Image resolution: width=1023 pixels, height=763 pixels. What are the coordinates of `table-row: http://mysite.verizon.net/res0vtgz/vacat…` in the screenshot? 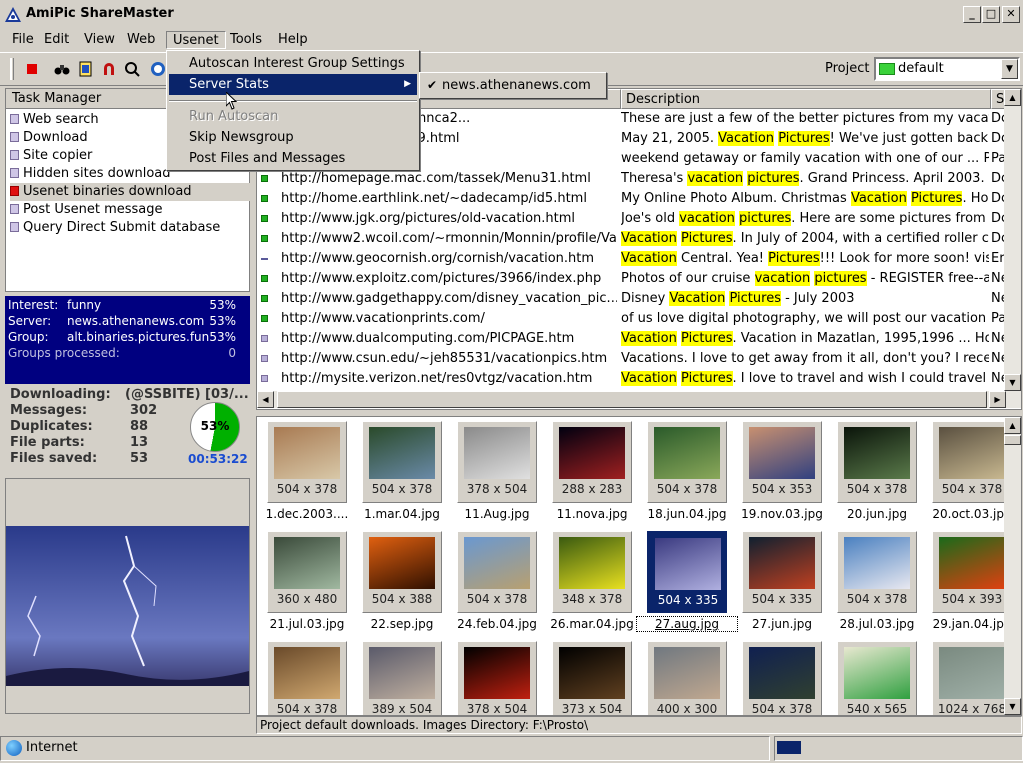 It's located at (633, 379).